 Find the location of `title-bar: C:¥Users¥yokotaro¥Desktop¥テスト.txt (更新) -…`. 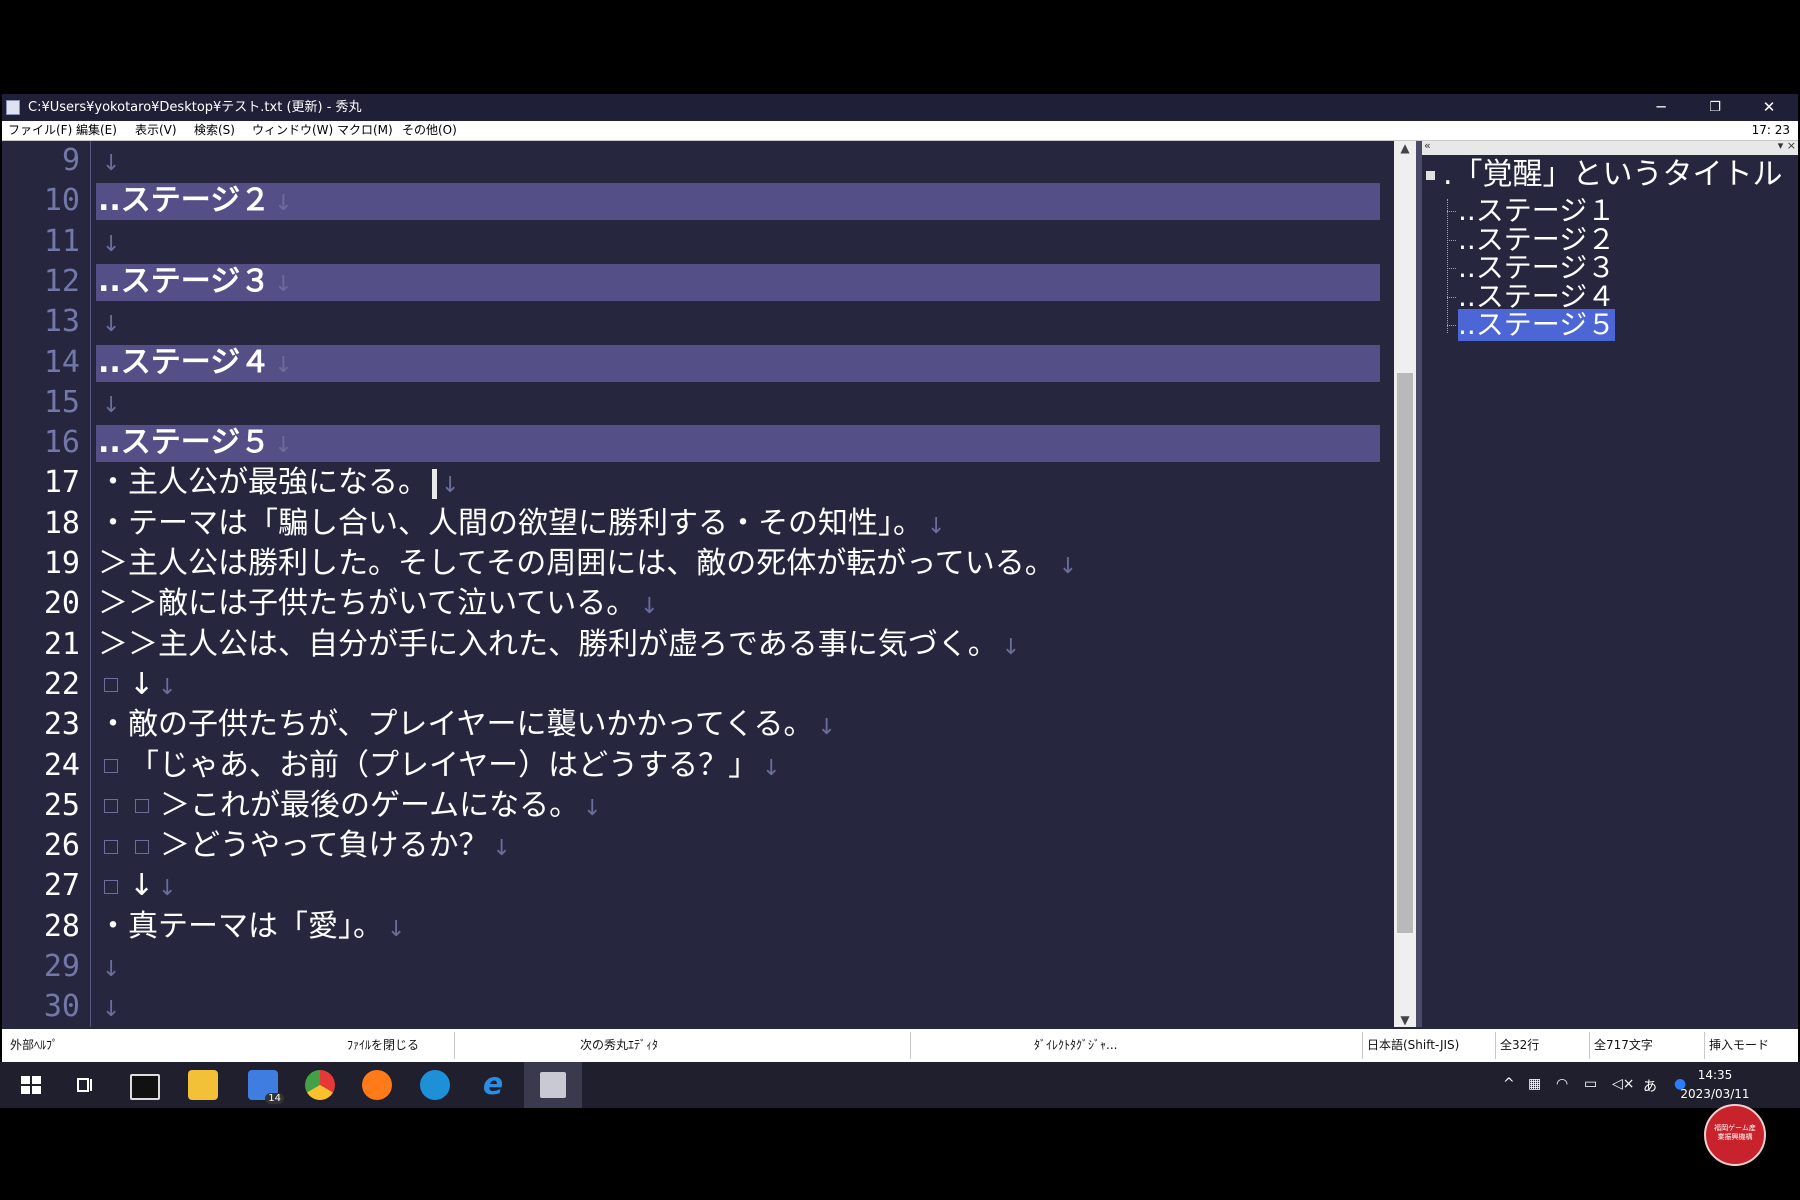

title-bar: C:¥Users¥yokotaro¥Desktop¥テスト.txt (更新) -… is located at coordinates (900, 107).